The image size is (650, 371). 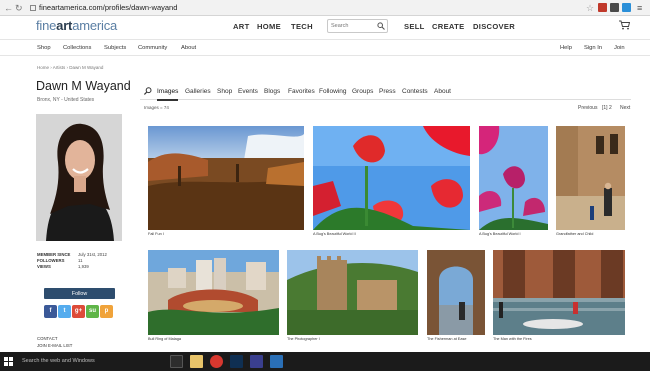 What do you see at coordinates (188, 48) in the screenshot?
I see `subnav-about: About` at bounding box center [188, 48].